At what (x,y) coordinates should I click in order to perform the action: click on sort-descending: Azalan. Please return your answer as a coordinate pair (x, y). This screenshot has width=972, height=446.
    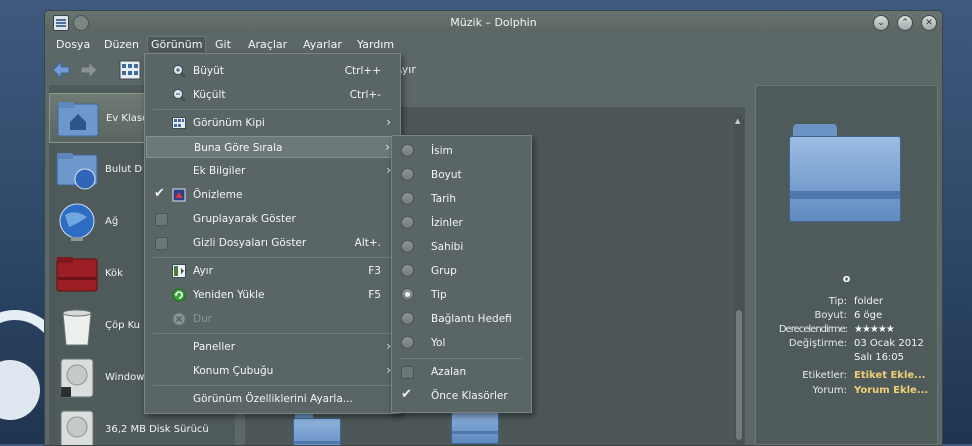
    Looking at the image, I should click on (461, 372).